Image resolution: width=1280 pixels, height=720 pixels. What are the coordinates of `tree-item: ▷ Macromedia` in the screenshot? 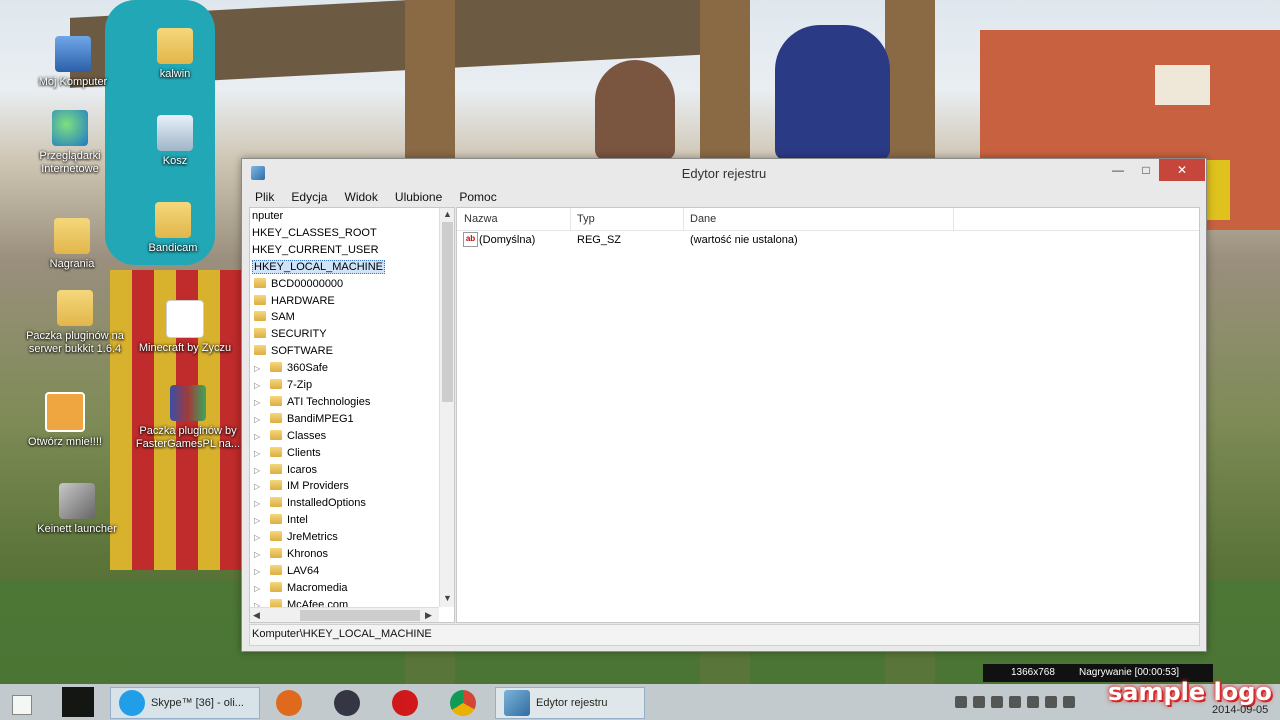 It's located at (301, 588).